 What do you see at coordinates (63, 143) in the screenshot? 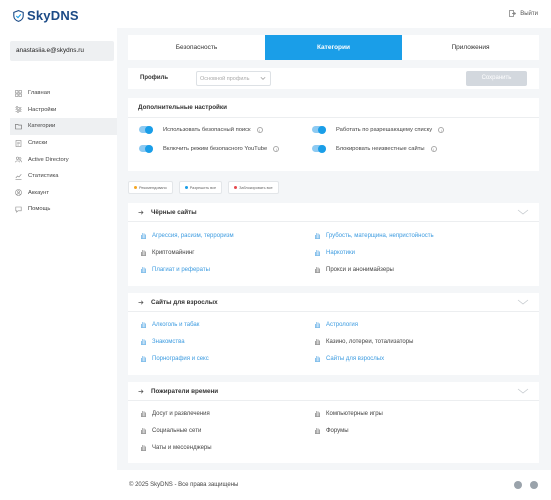
I see `sidebar-item-lists: Списки` at bounding box center [63, 143].